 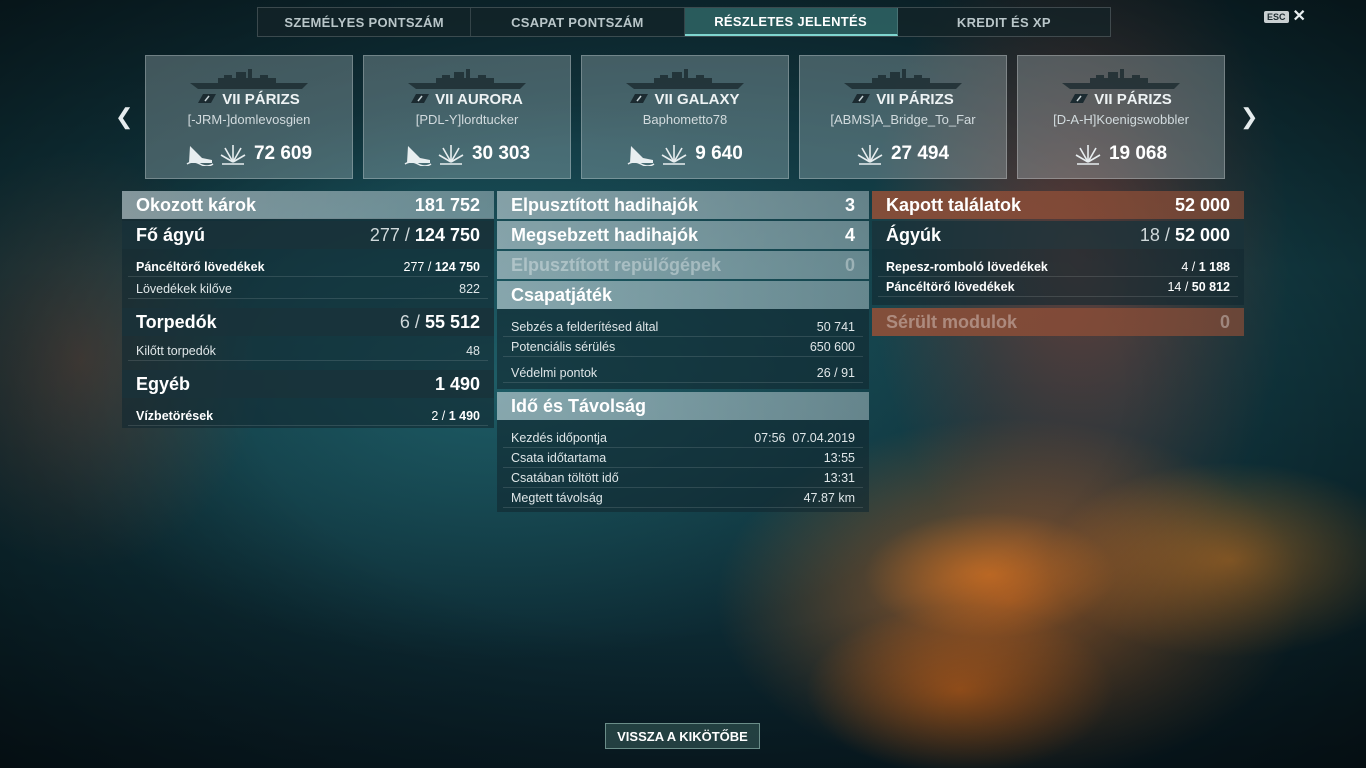 I want to click on other-label: Egyéb, so click(x=163, y=383).